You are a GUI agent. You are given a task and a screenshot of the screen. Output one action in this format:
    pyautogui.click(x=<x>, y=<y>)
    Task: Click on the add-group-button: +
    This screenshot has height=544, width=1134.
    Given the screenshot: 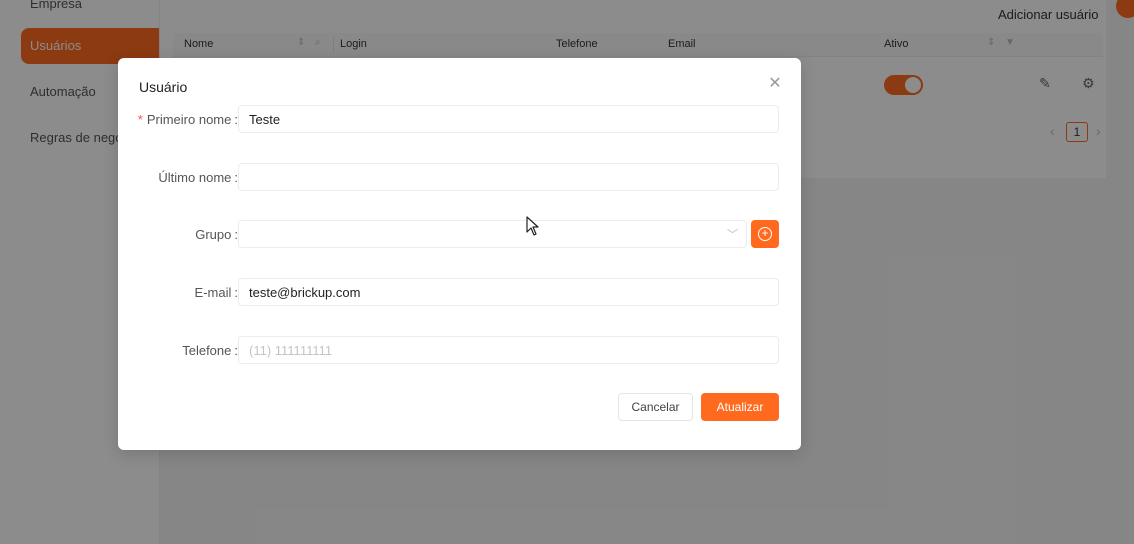 What is the action you would take?
    pyautogui.click(x=765, y=234)
    